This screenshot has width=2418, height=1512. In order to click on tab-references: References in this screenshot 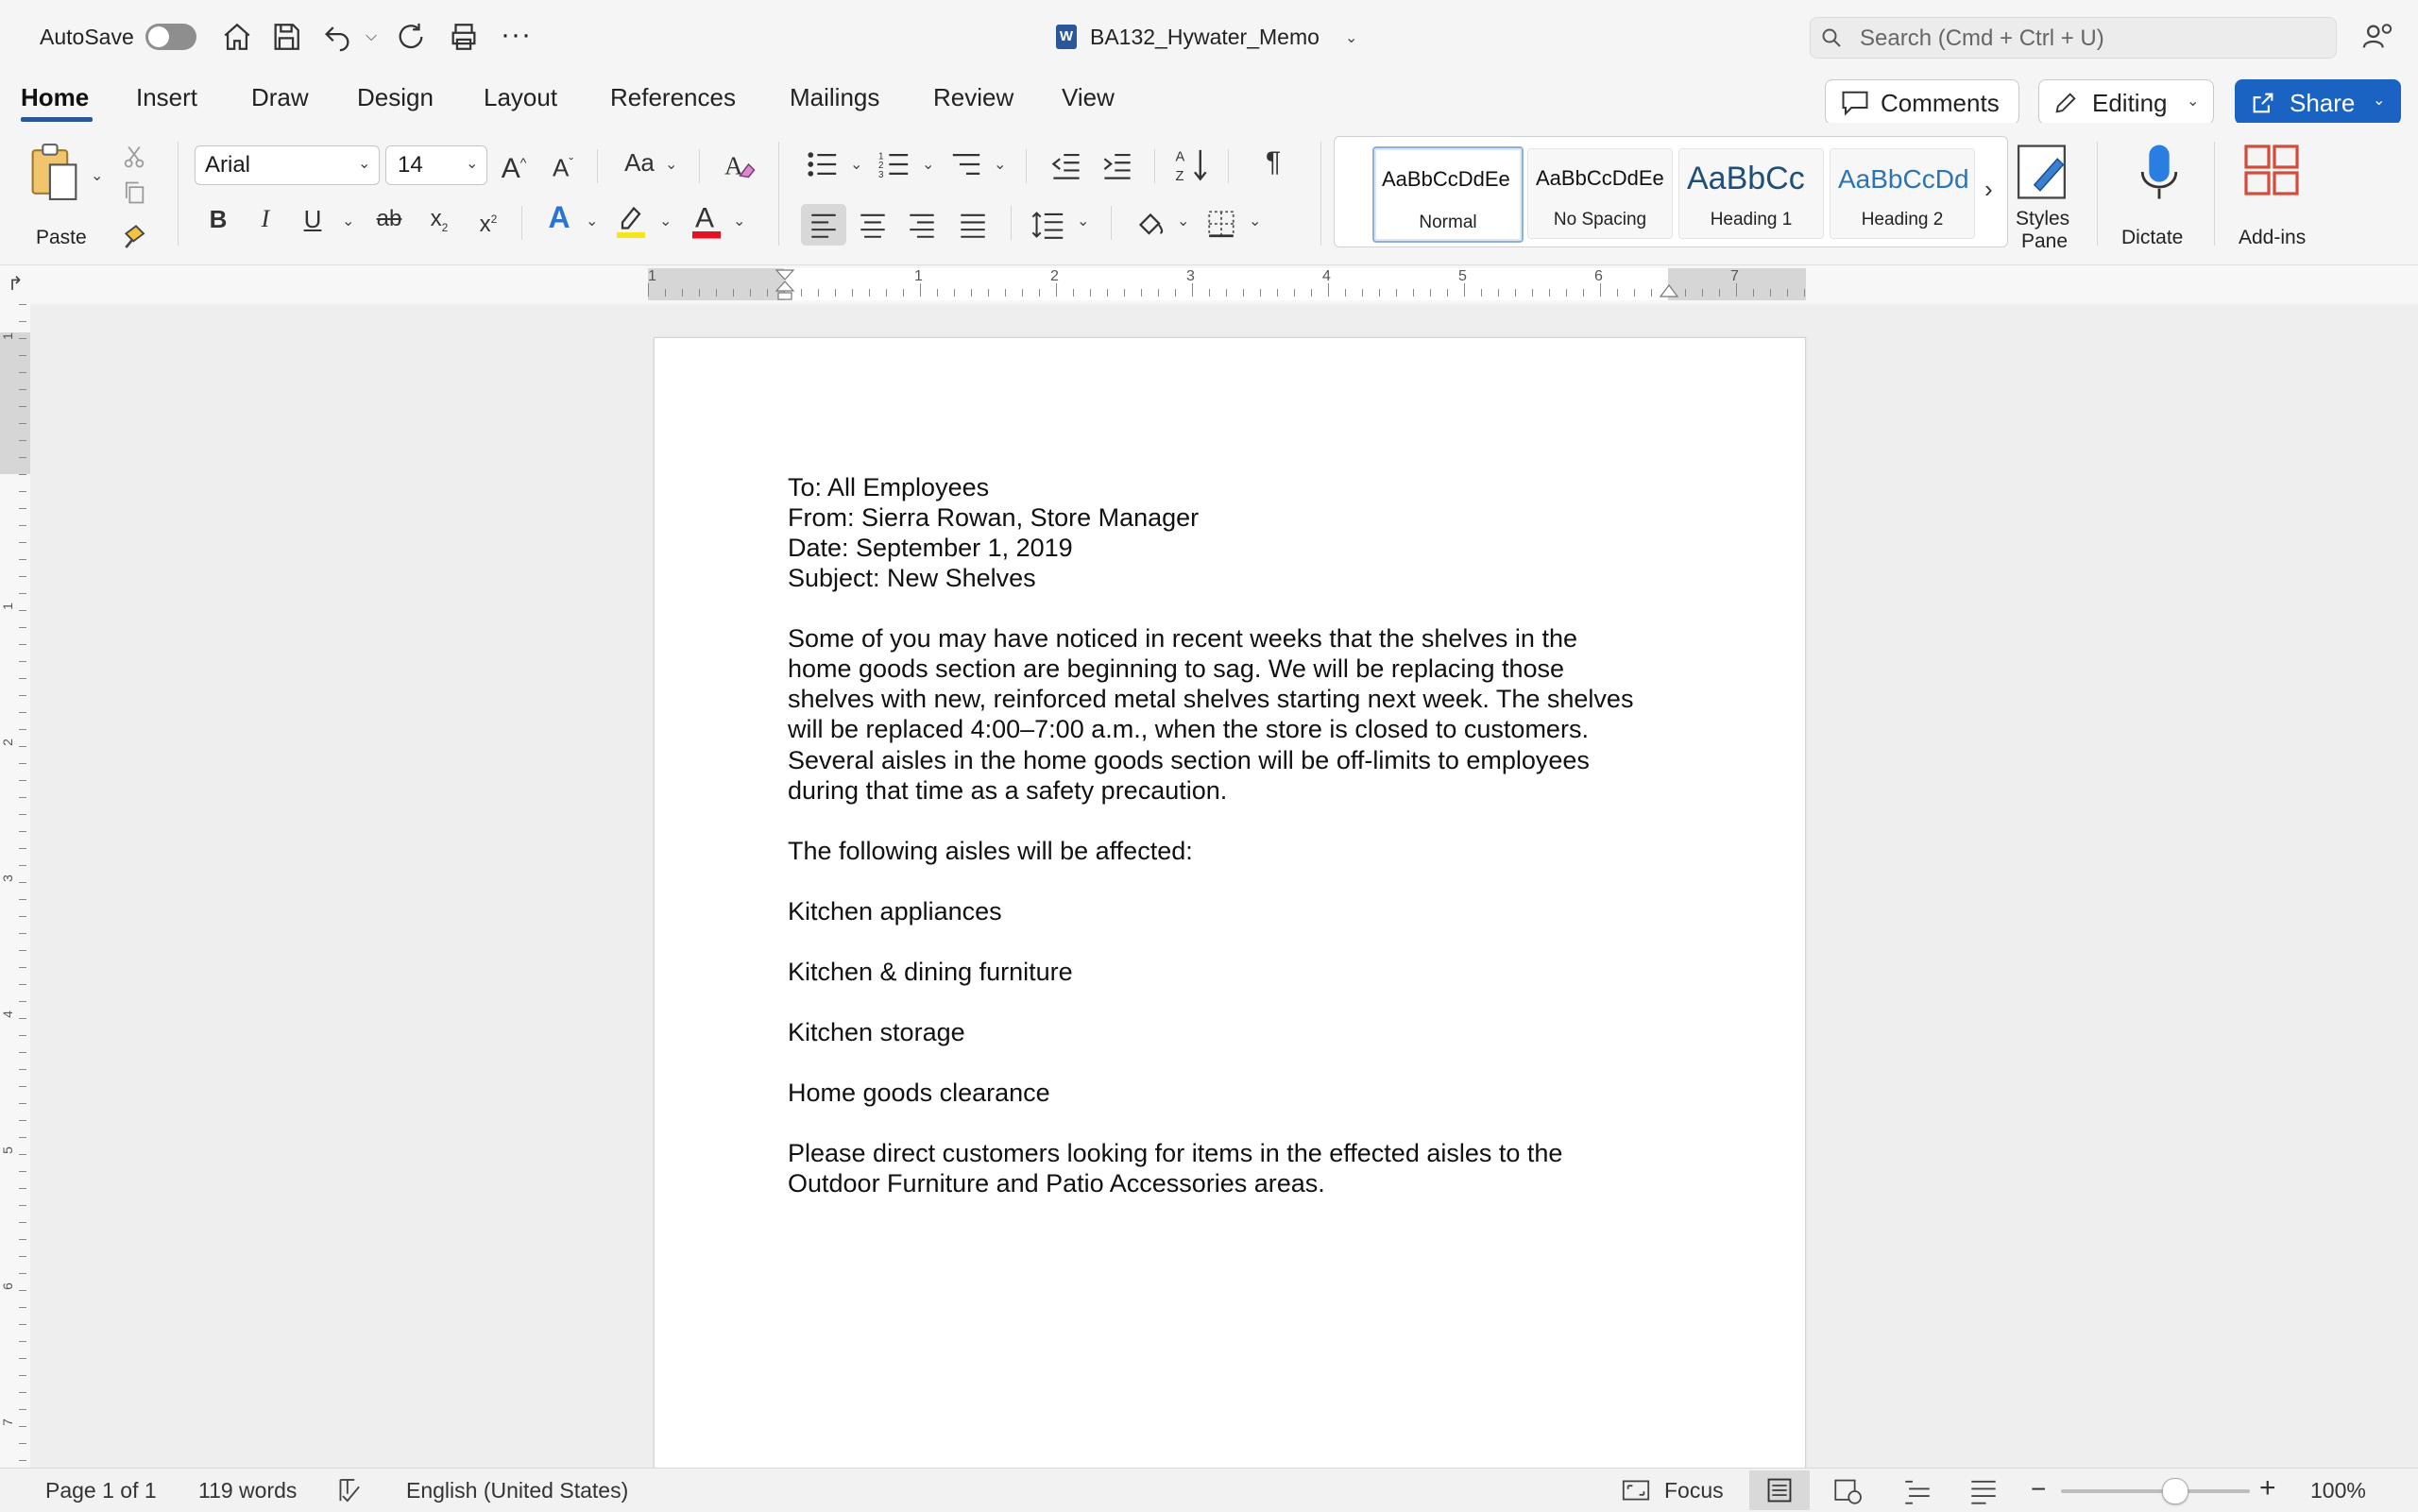, I will do `click(673, 97)`.